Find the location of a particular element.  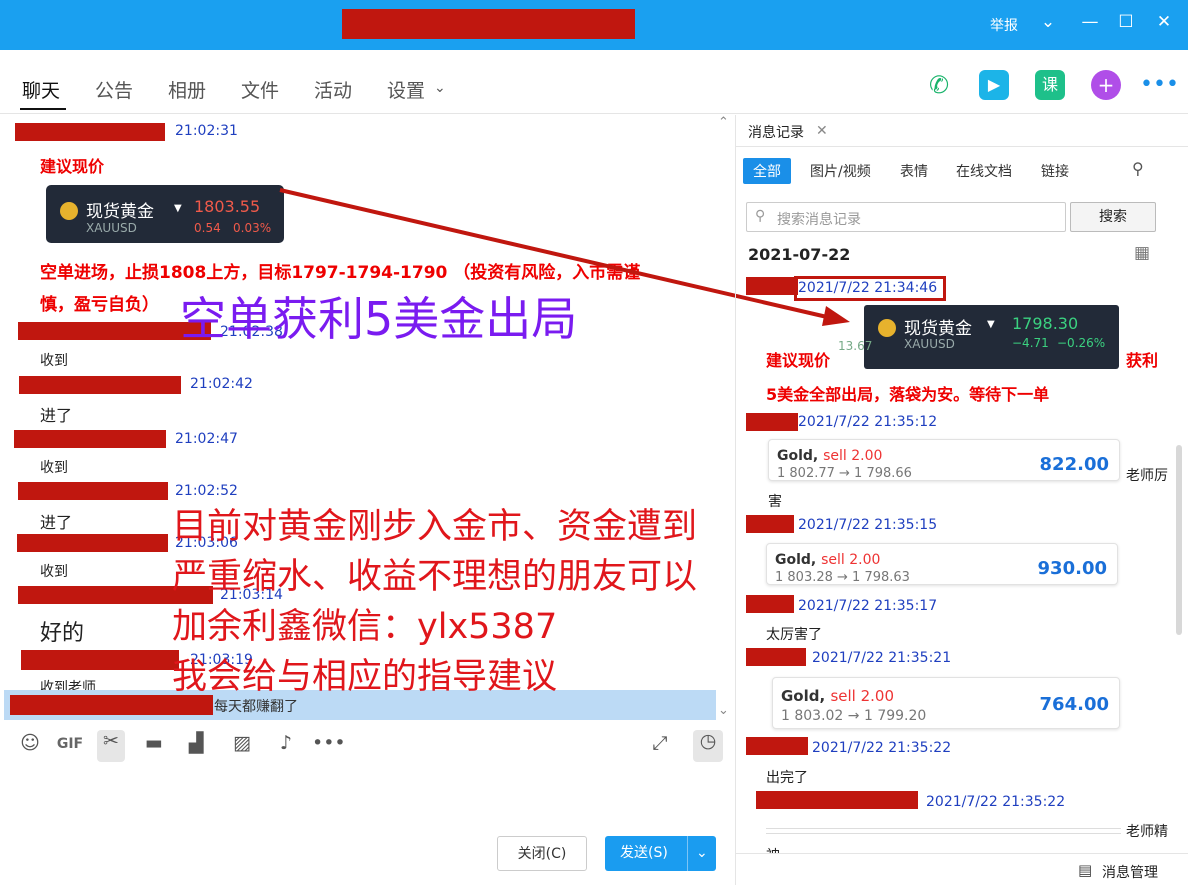

quote-price: 1803.55 is located at coordinates (227, 206).